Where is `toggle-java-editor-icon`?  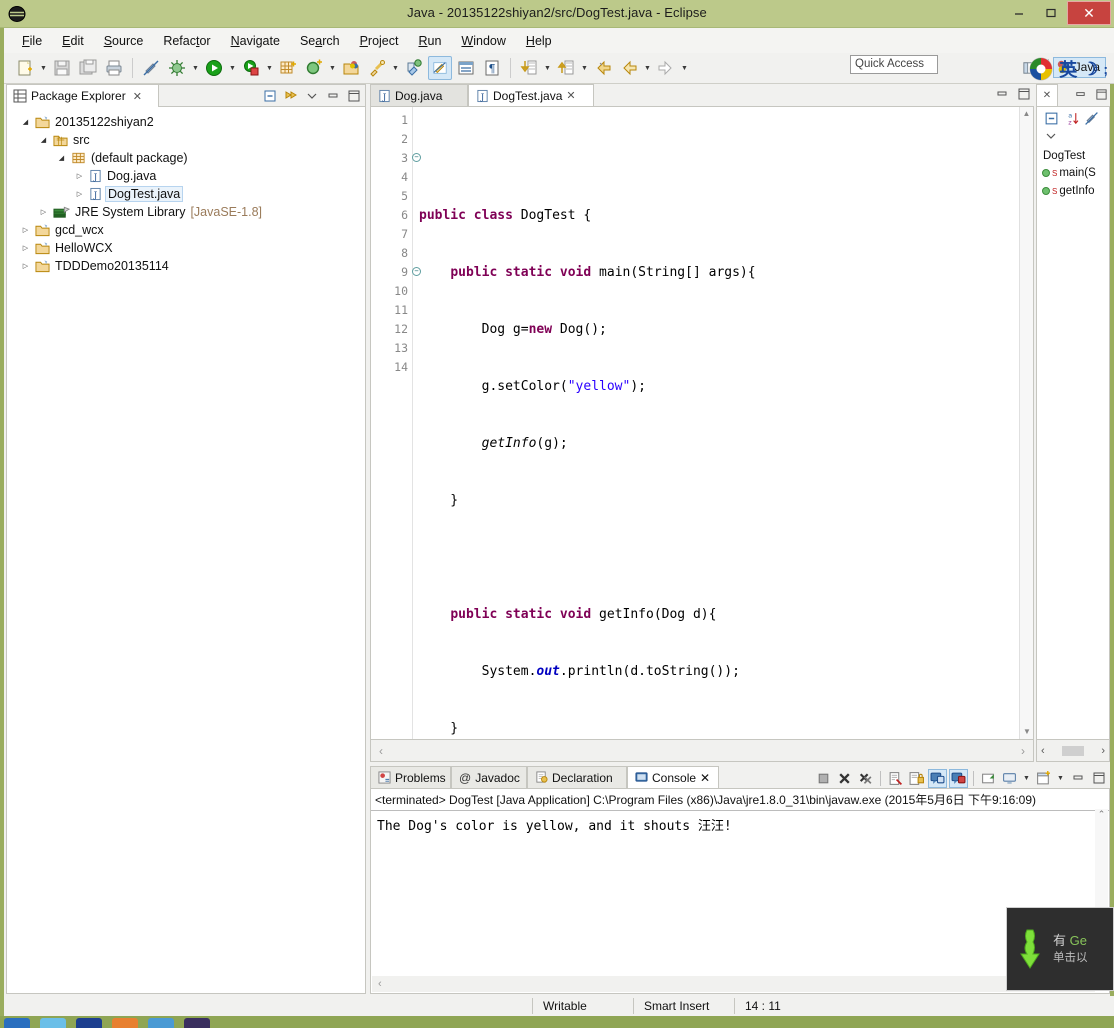
toggle-java-editor-icon is located at coordinates (440, 68).